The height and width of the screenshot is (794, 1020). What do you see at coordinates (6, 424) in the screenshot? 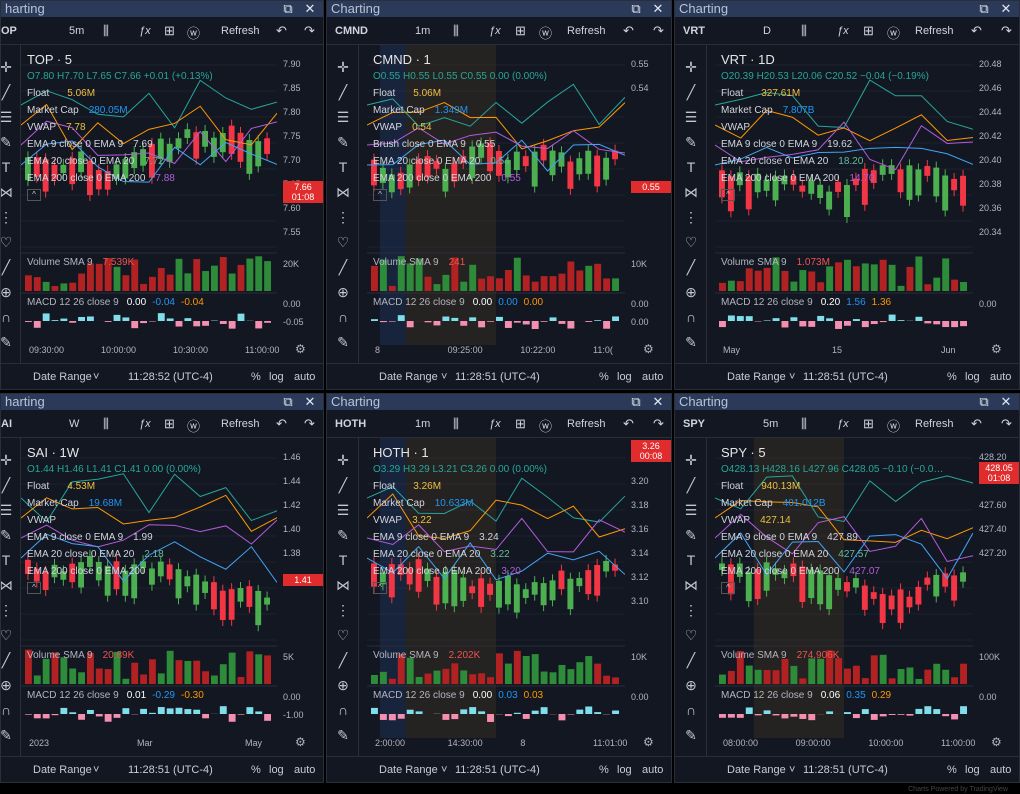
I see `symbol-selector: AI` at bounding box center [6, 424].